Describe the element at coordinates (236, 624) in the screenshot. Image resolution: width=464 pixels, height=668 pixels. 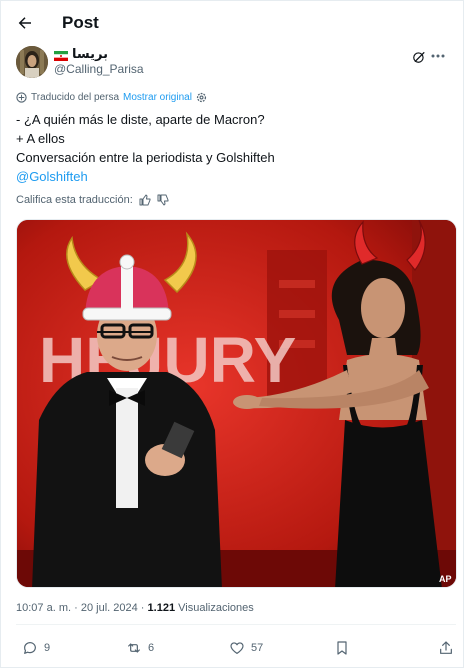
I see `divider` at that location.